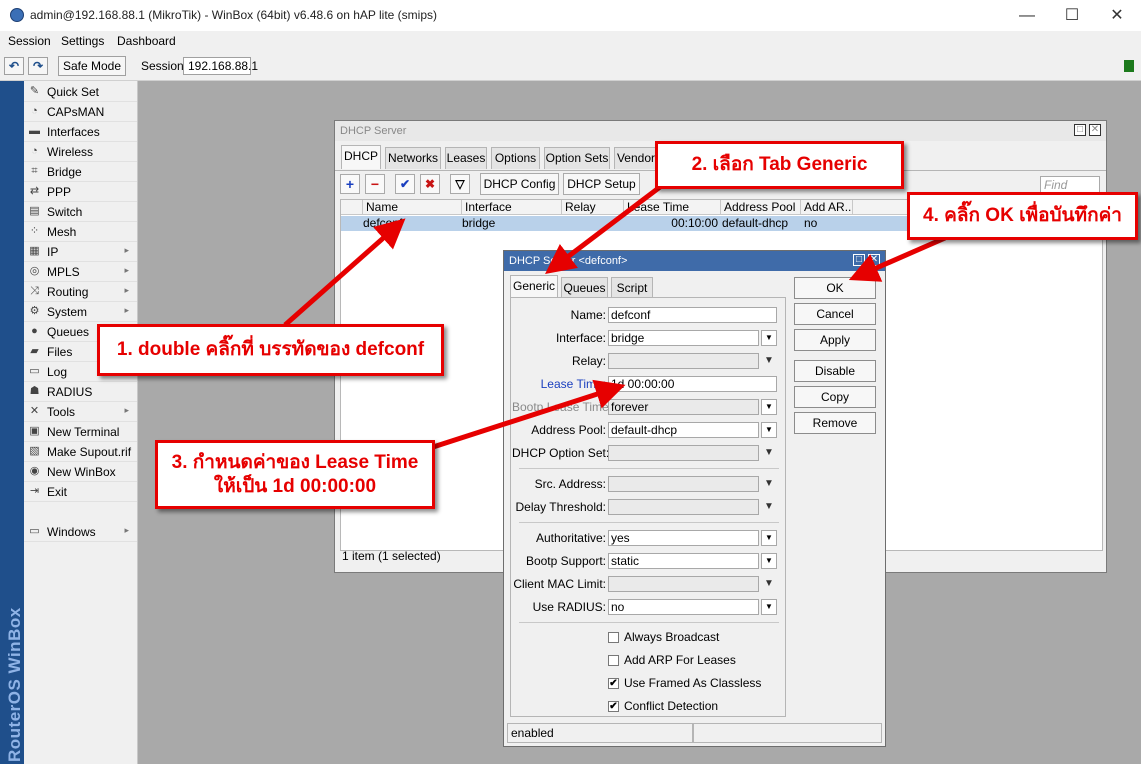  I want to click on annotation-step3-line2: ให้เป็น 1d 00:00:00, so click(295, 486).